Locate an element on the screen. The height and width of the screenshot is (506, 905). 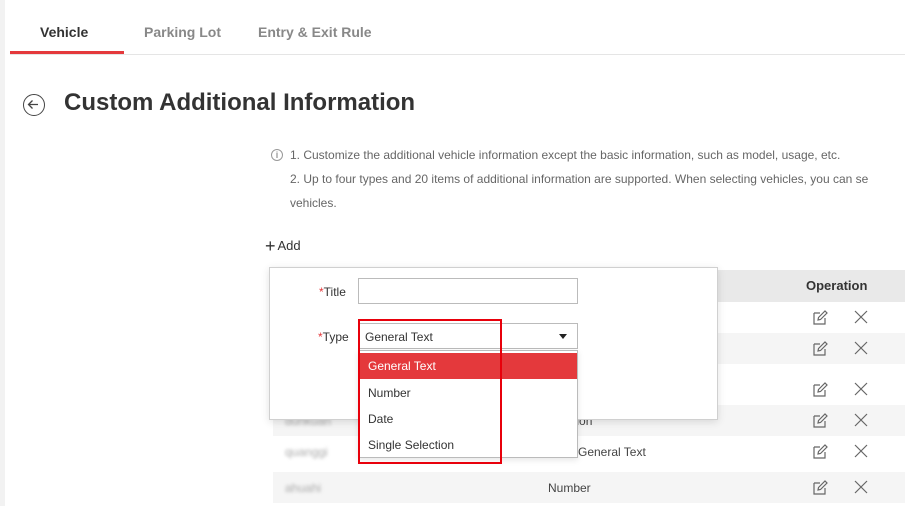
title-input is located at coordinates (468, 291).